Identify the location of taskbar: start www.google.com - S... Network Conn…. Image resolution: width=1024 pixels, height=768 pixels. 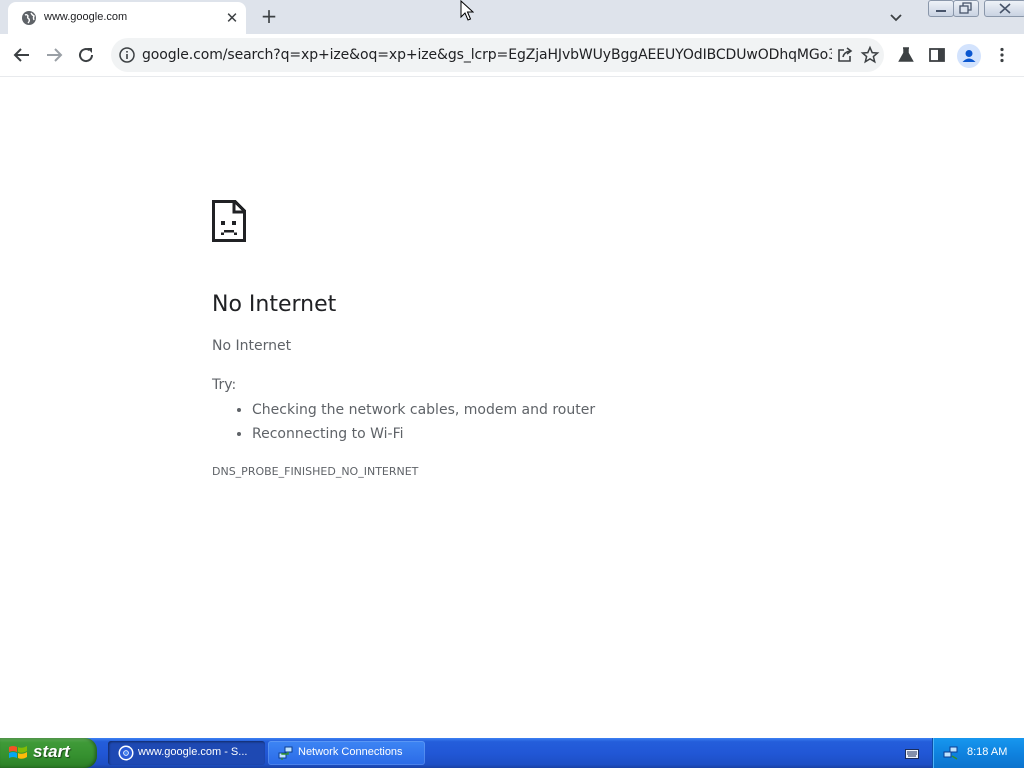
(512, 753).